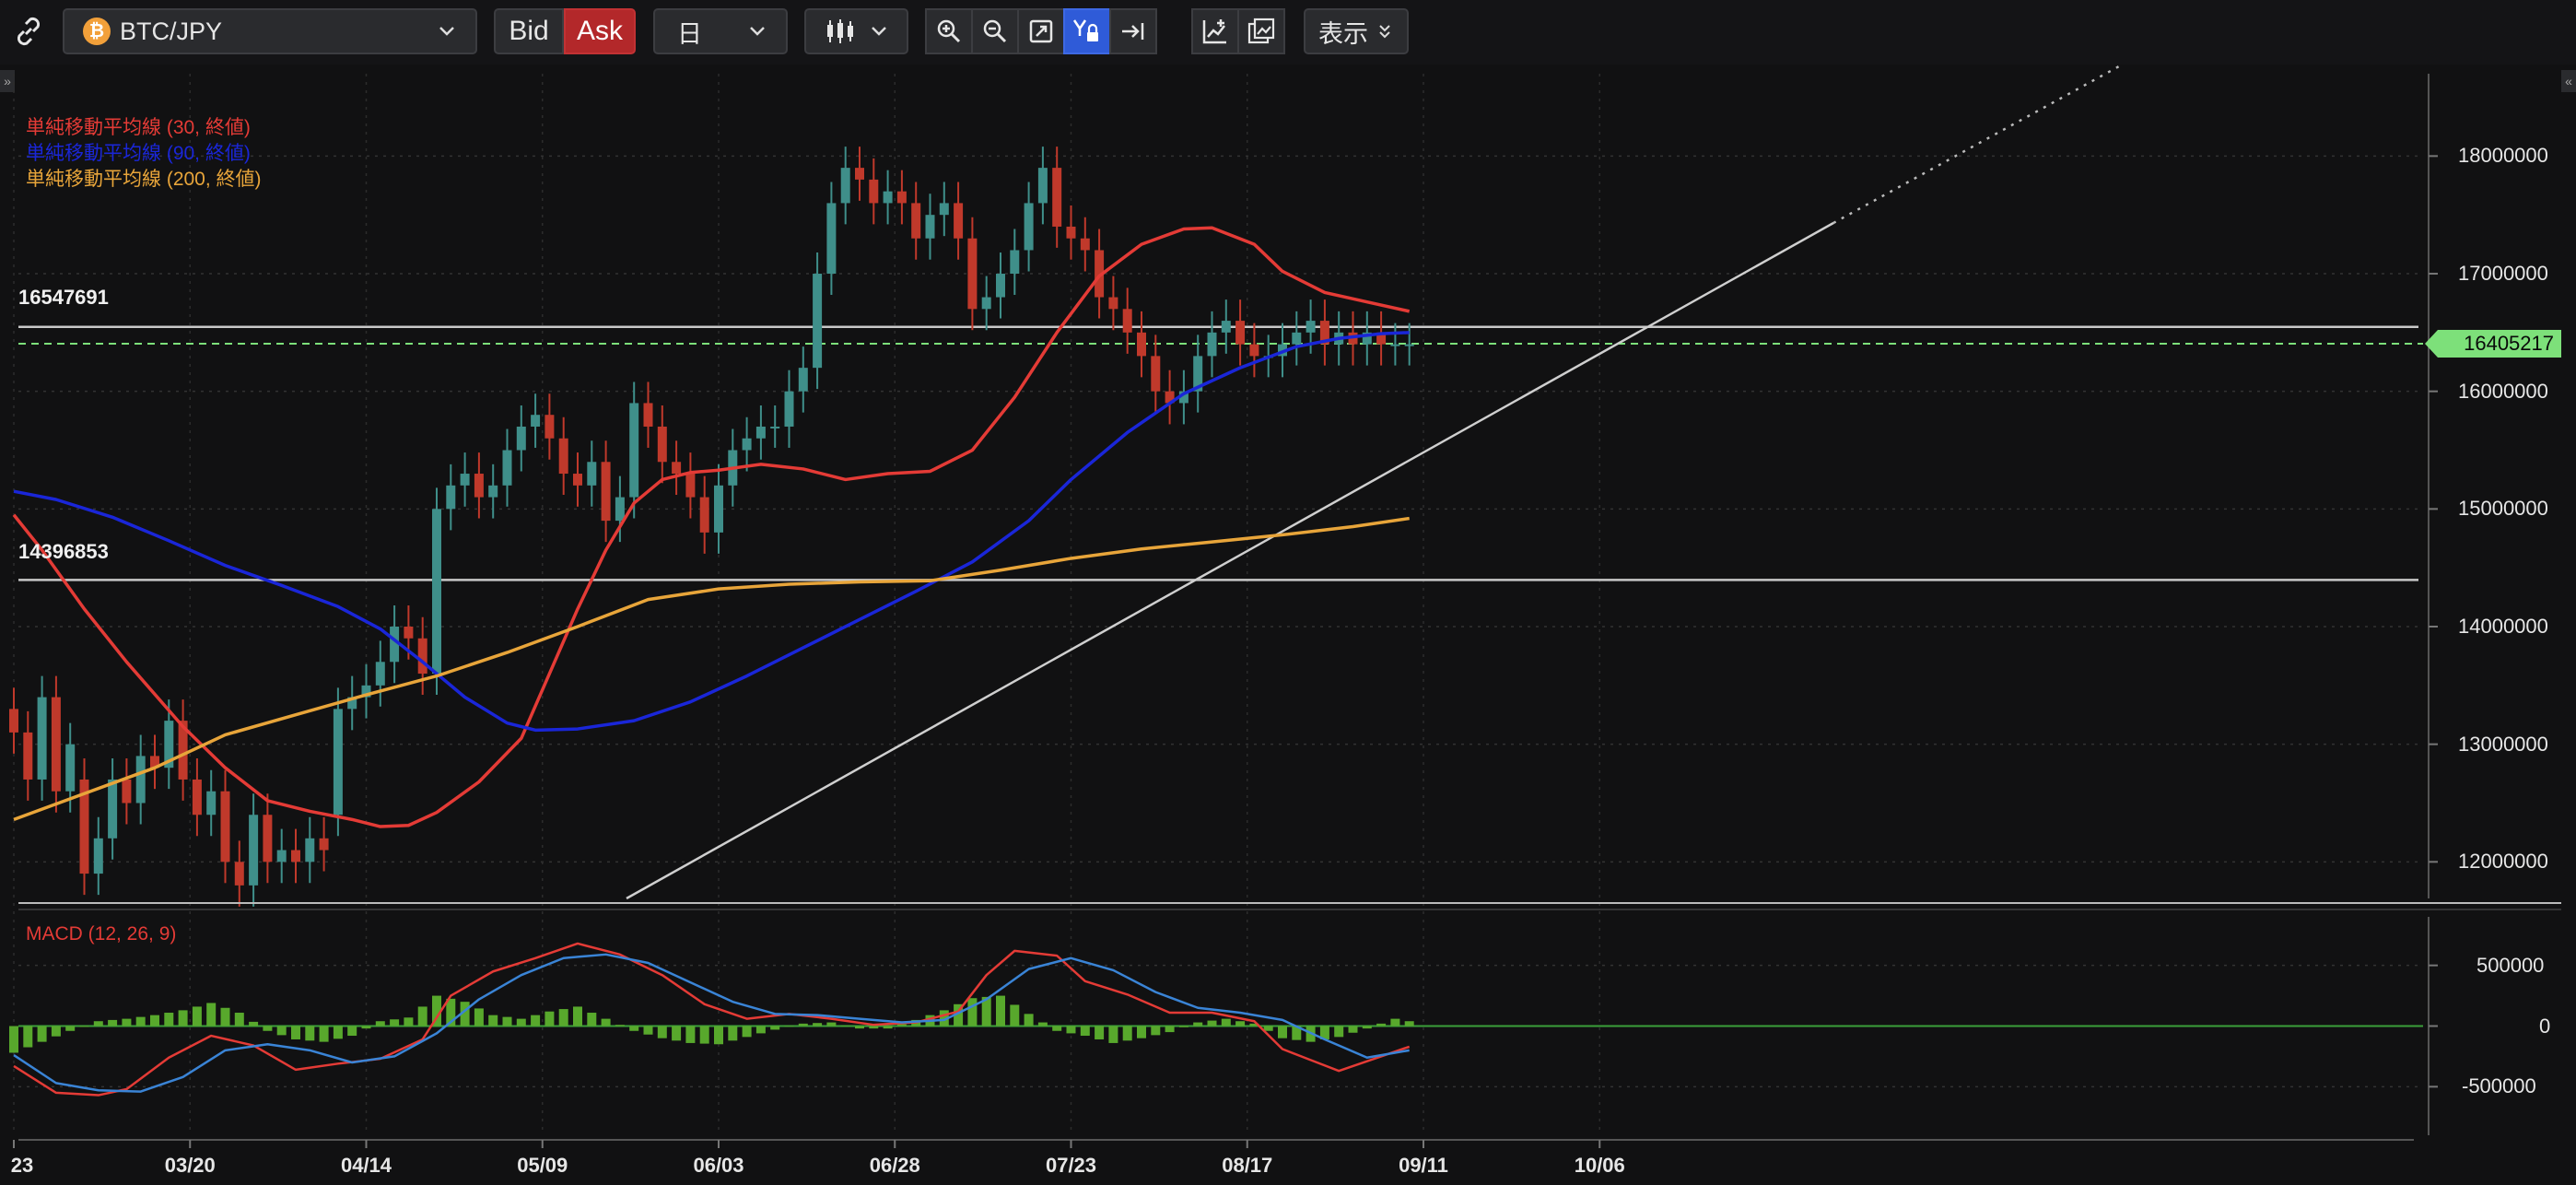 This screenshot has height=1185, width=2576. I want to click on y-axis-lock-button, so click(1087, 31).